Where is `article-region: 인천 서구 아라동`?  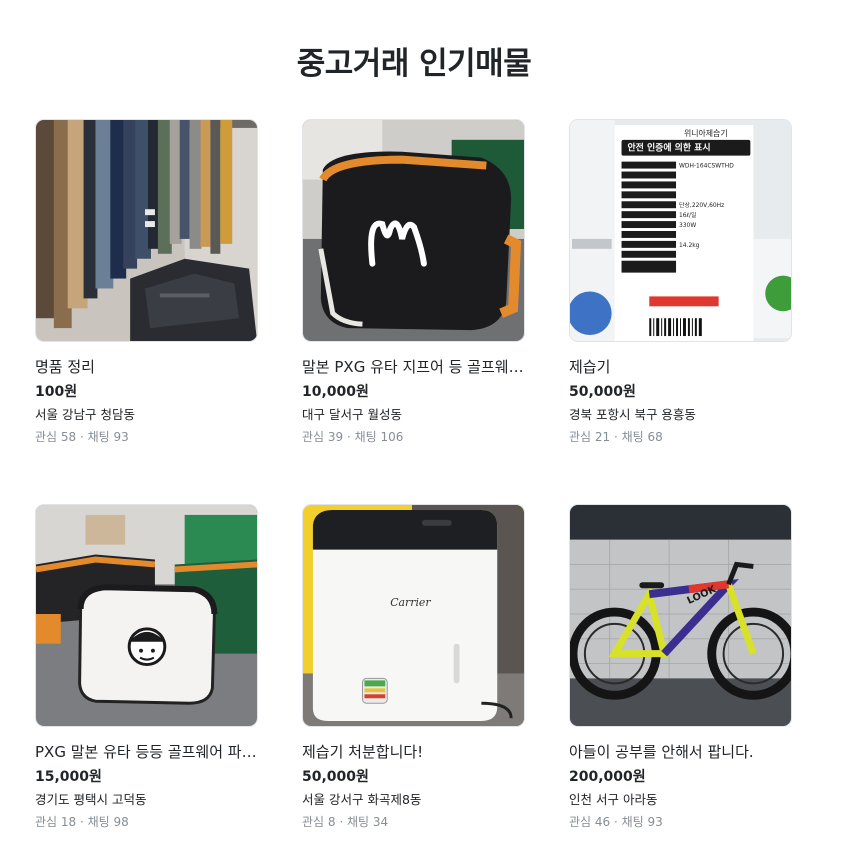
article-region: 인천 서구 아라동 is located at coordinates (613, 799).